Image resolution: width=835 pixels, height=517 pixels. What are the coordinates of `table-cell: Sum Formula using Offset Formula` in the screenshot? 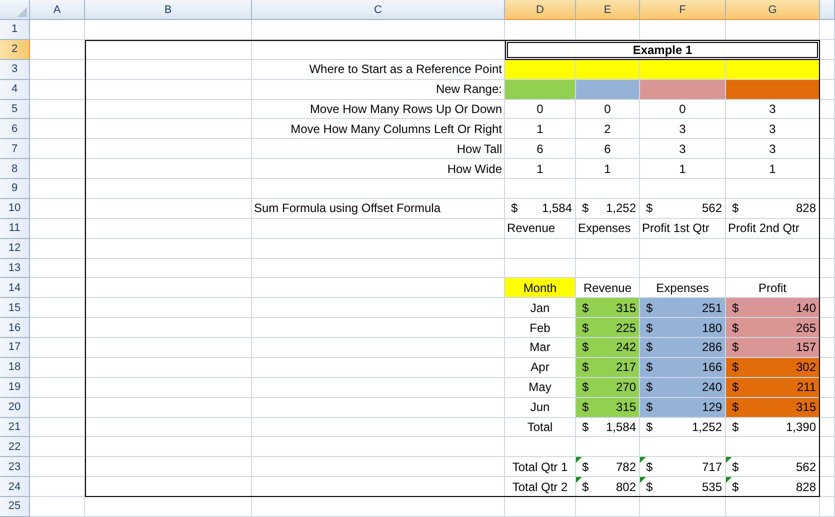 It's located at (378, 208).